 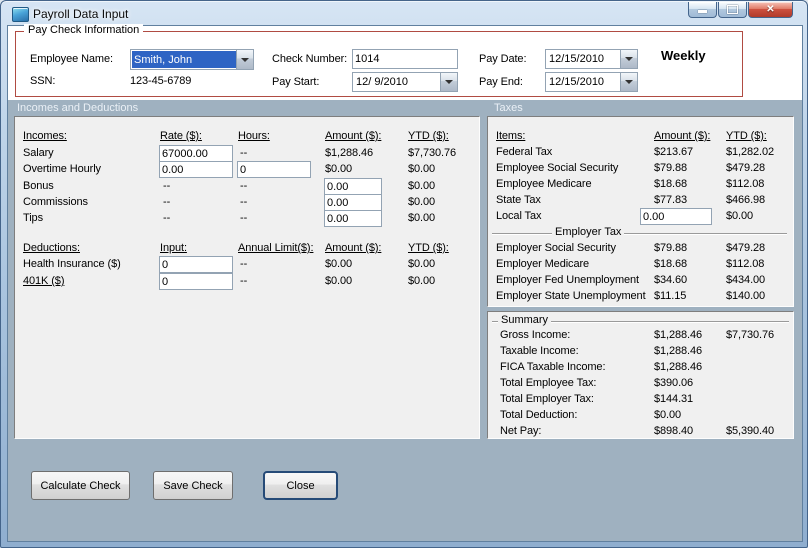 I want to click on commissions-ytd-value: $0.00, so click(x=422, y=202).